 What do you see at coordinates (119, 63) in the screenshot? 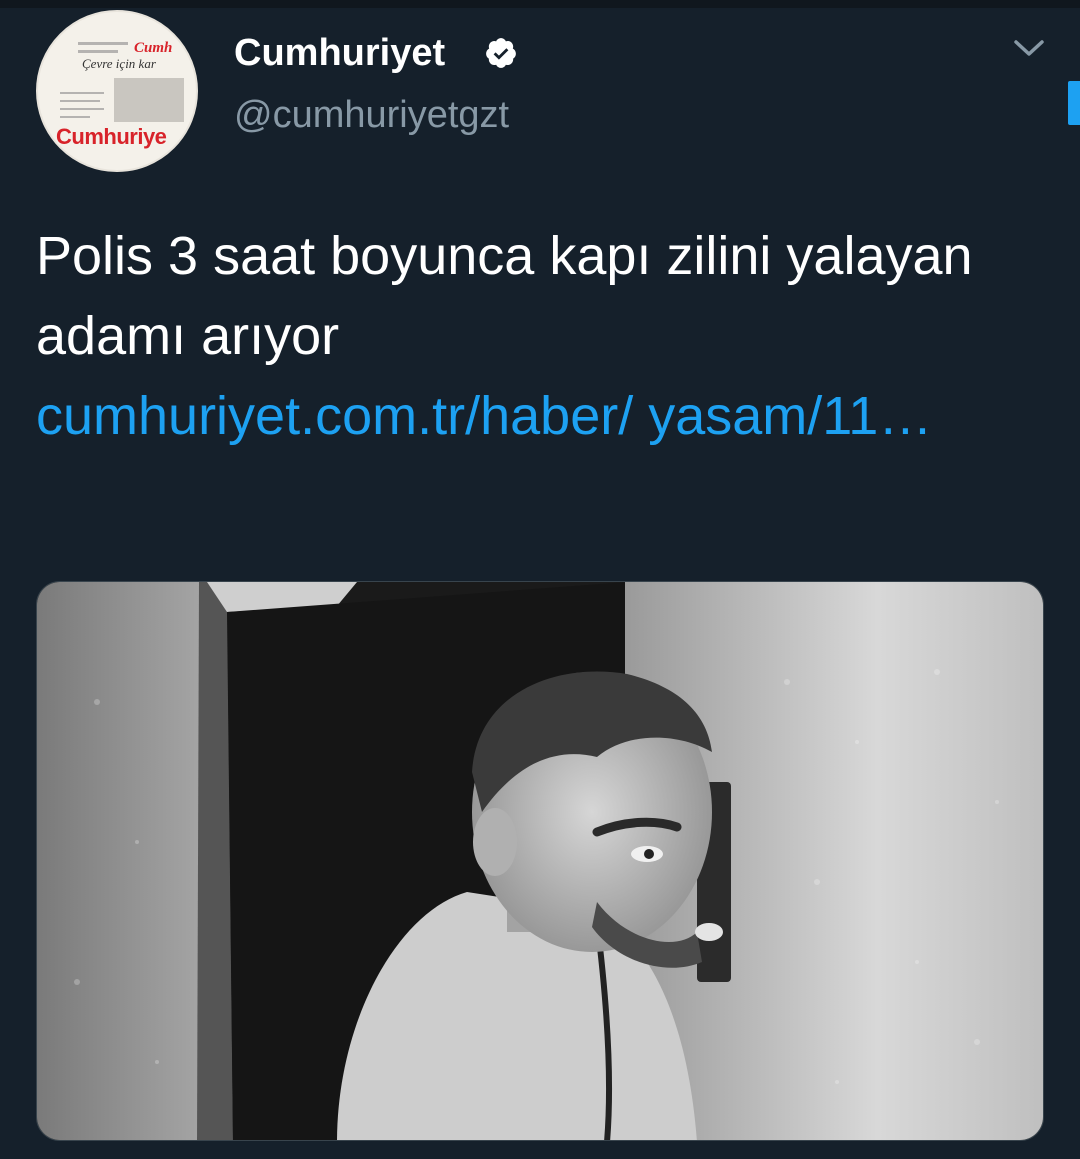
I see `avatar-headline: Çevre için kar` at bounding box center [119, 63].